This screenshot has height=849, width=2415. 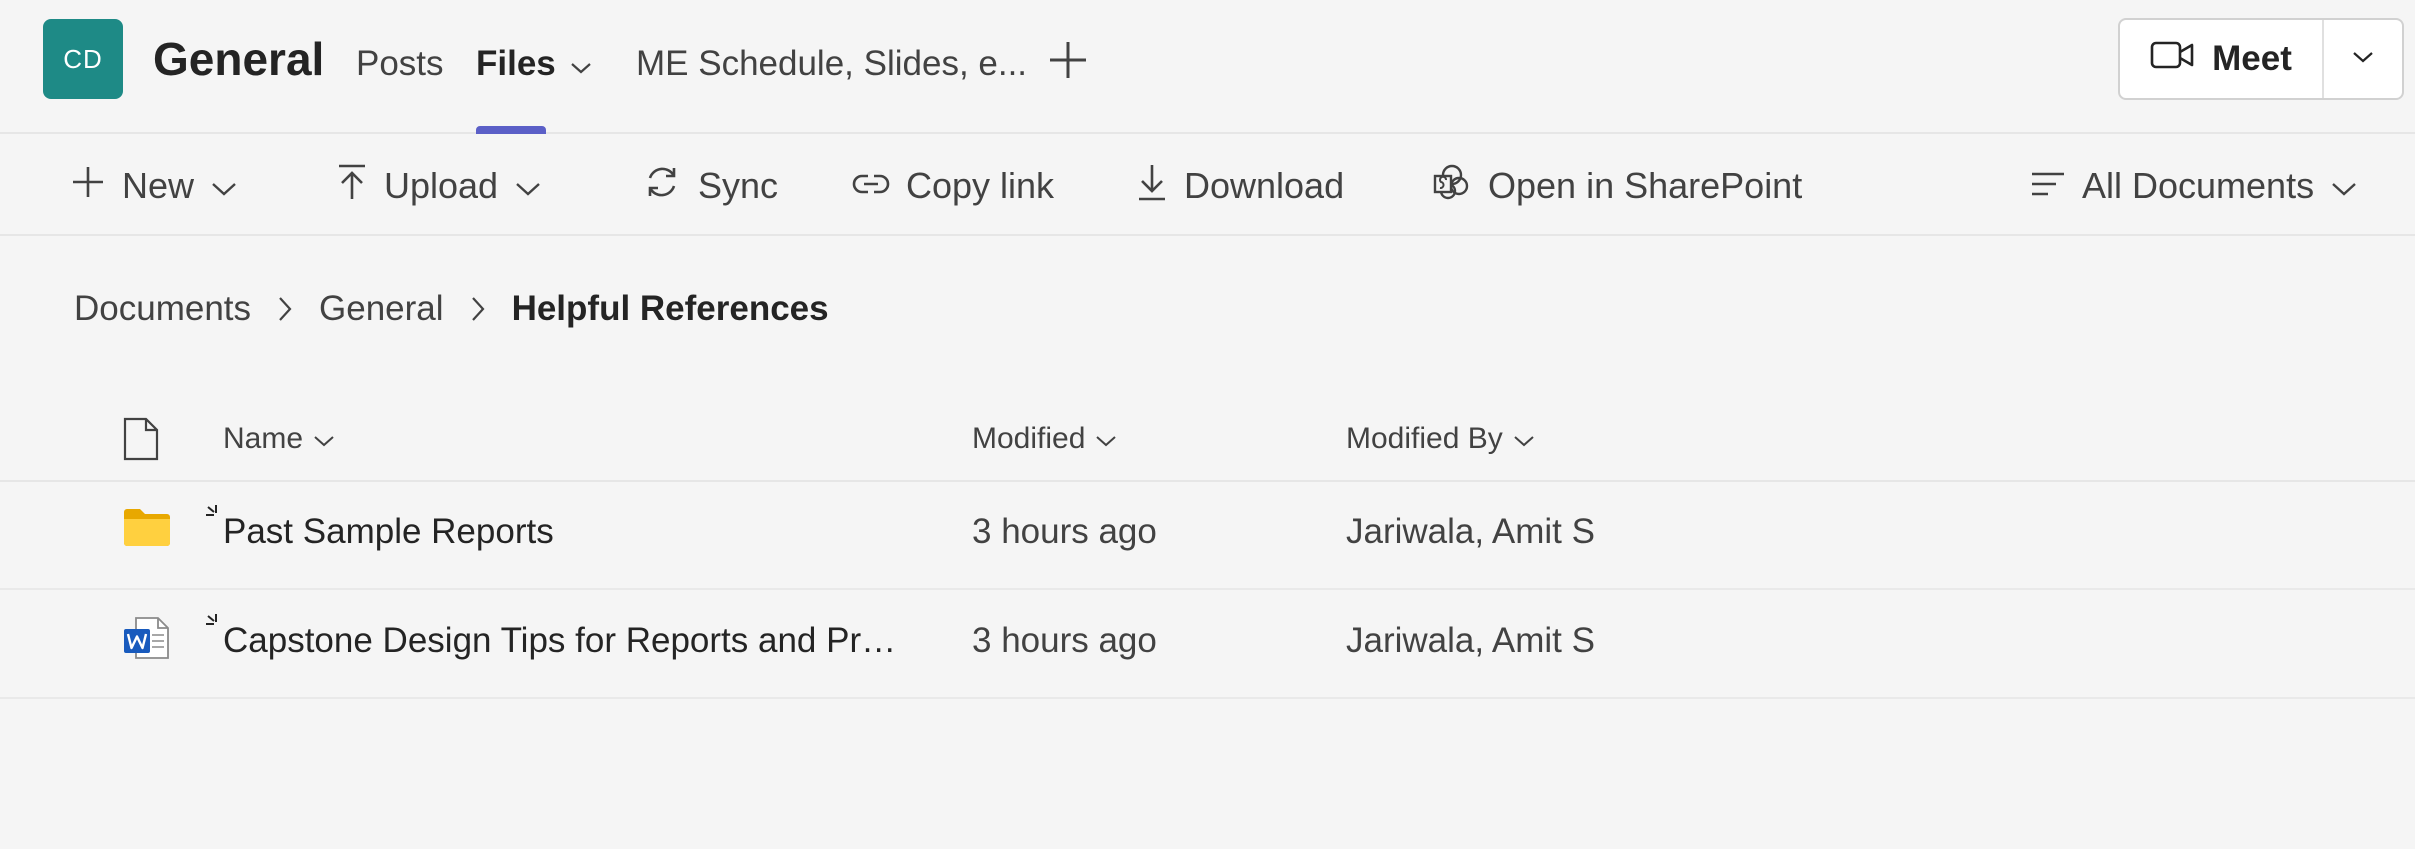 What do you see at coordinates (441, 185) in the screenshot?
I see `upload-label: Upload` at bounding box center [441, 185].